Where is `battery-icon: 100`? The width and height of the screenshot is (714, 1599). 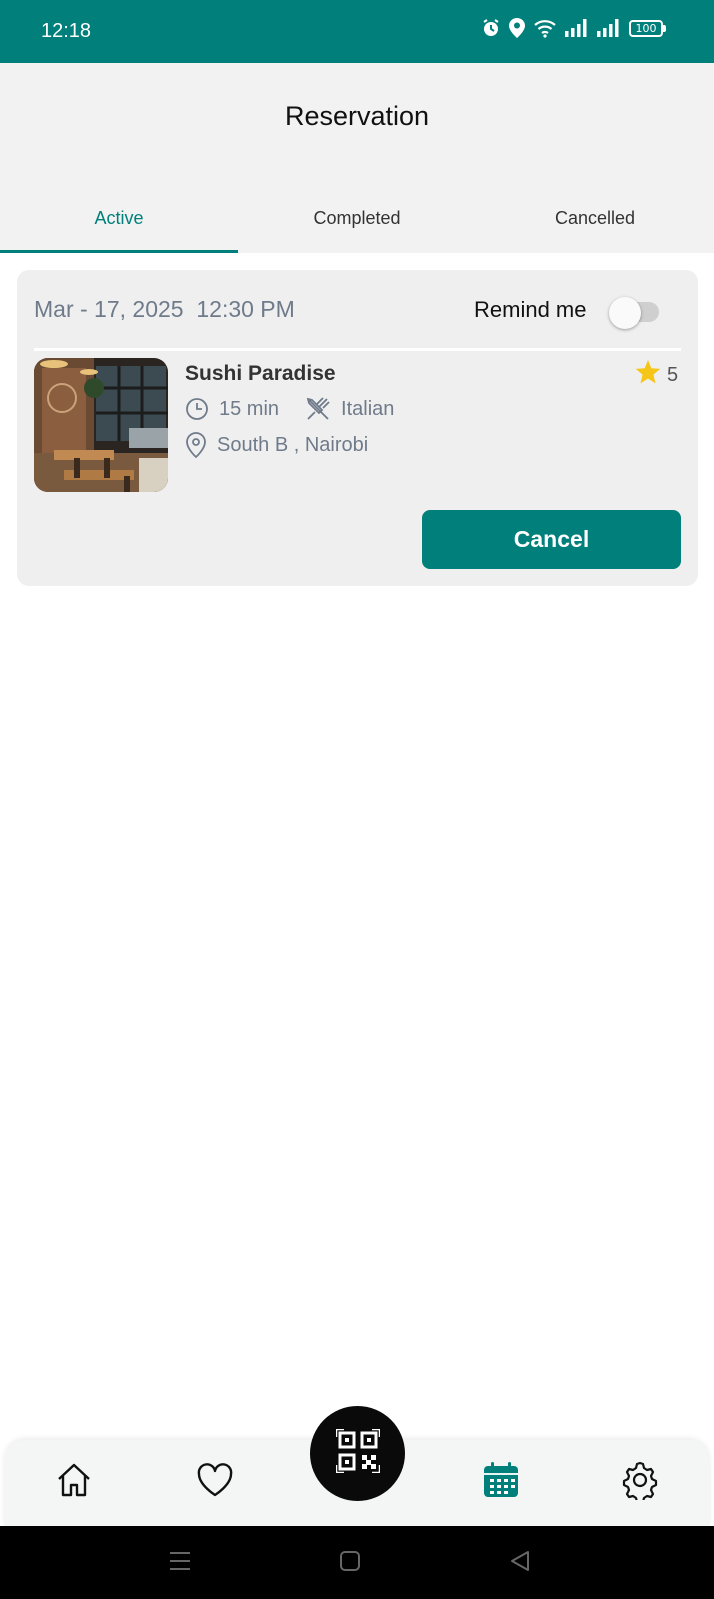 battery-icon: 100 is located at coordinates (647, 28).